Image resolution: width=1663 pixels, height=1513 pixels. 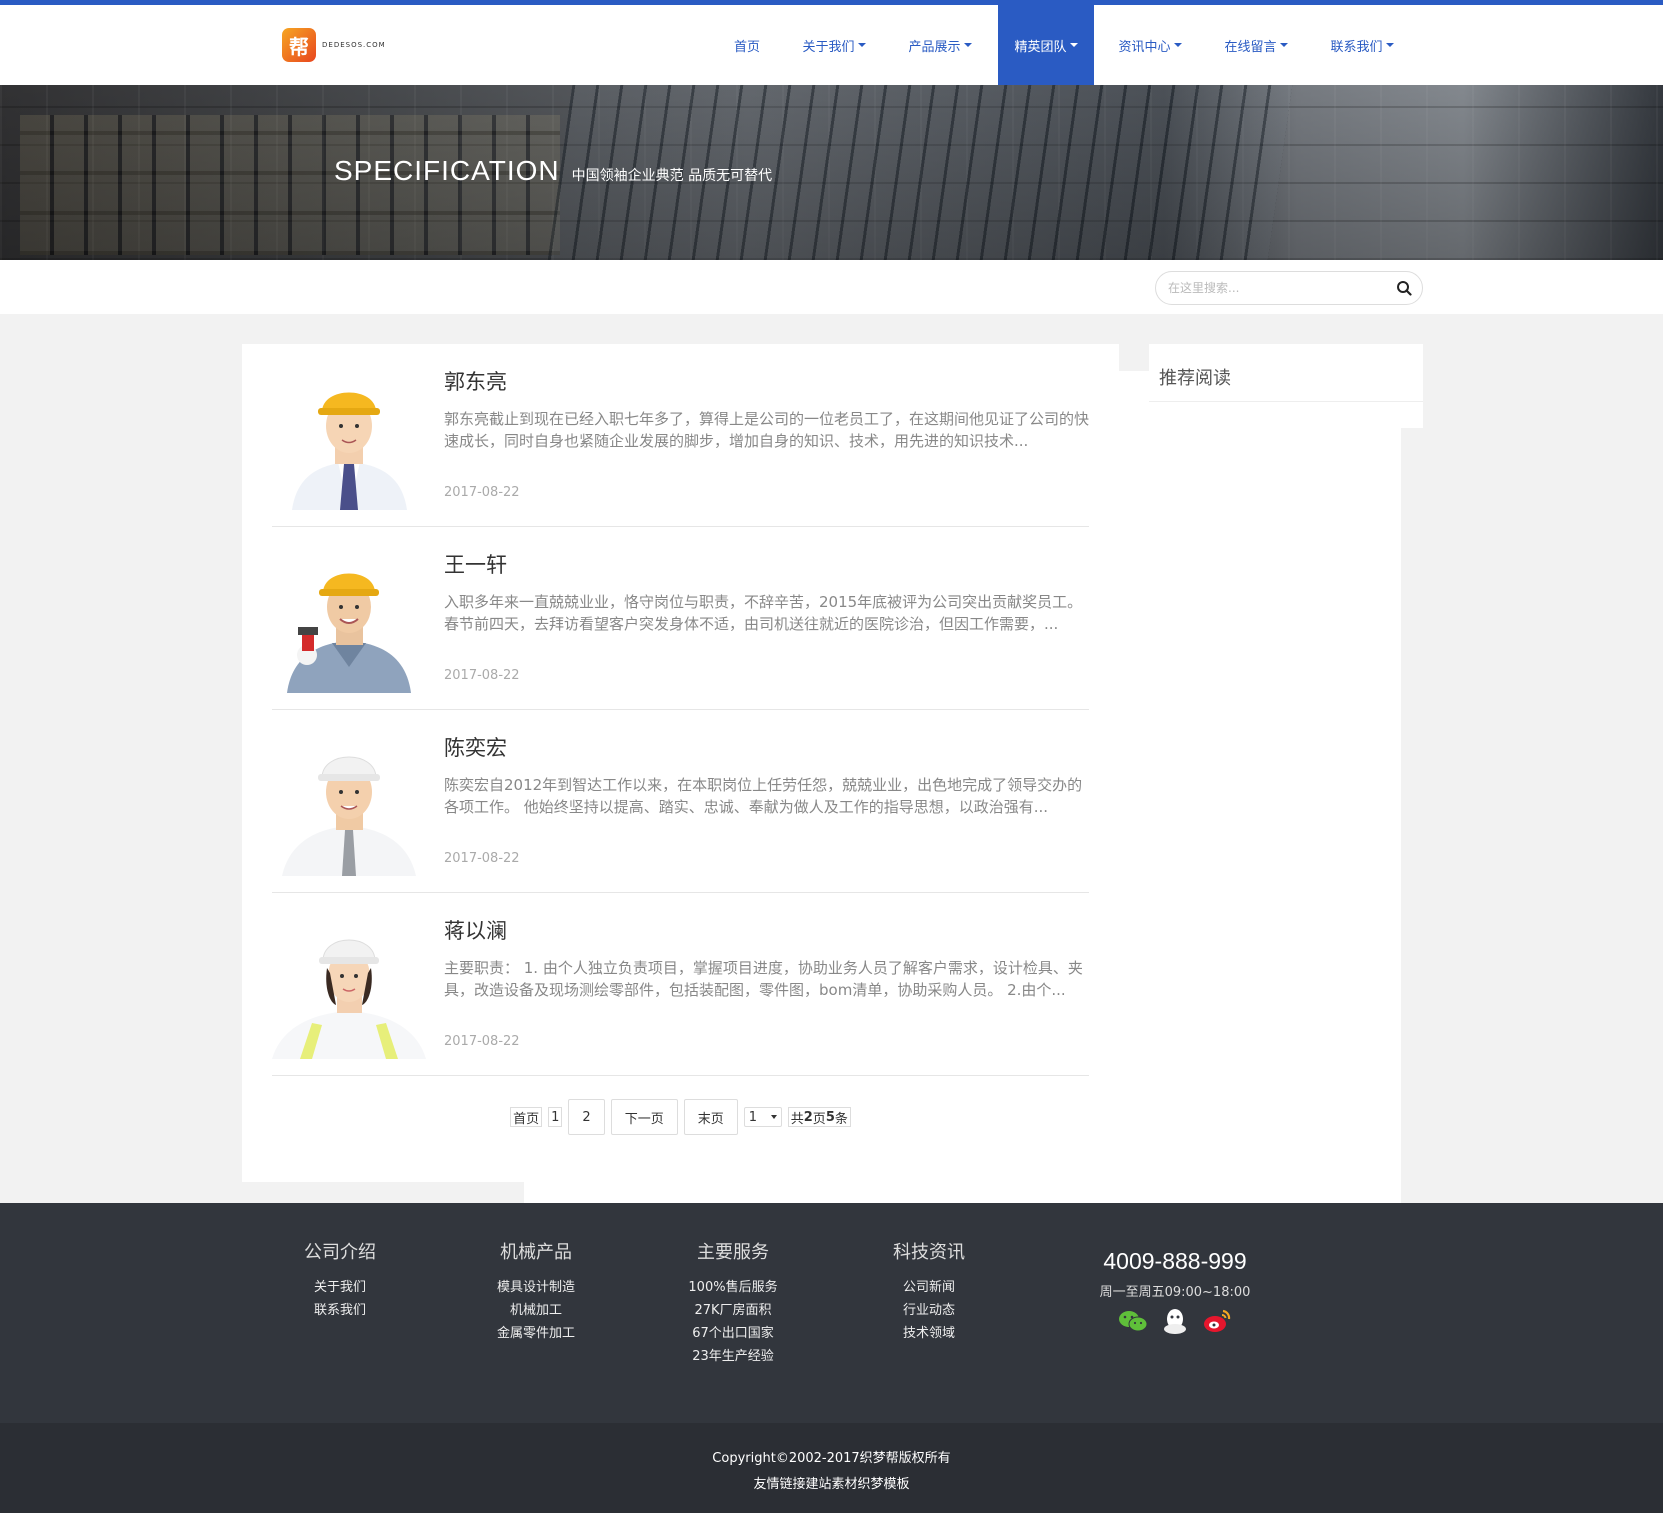 I want to click on footer-column-products: 机械产品 模具设计制造 机械加工 金属零件加工, so click(x=536, y=1291).